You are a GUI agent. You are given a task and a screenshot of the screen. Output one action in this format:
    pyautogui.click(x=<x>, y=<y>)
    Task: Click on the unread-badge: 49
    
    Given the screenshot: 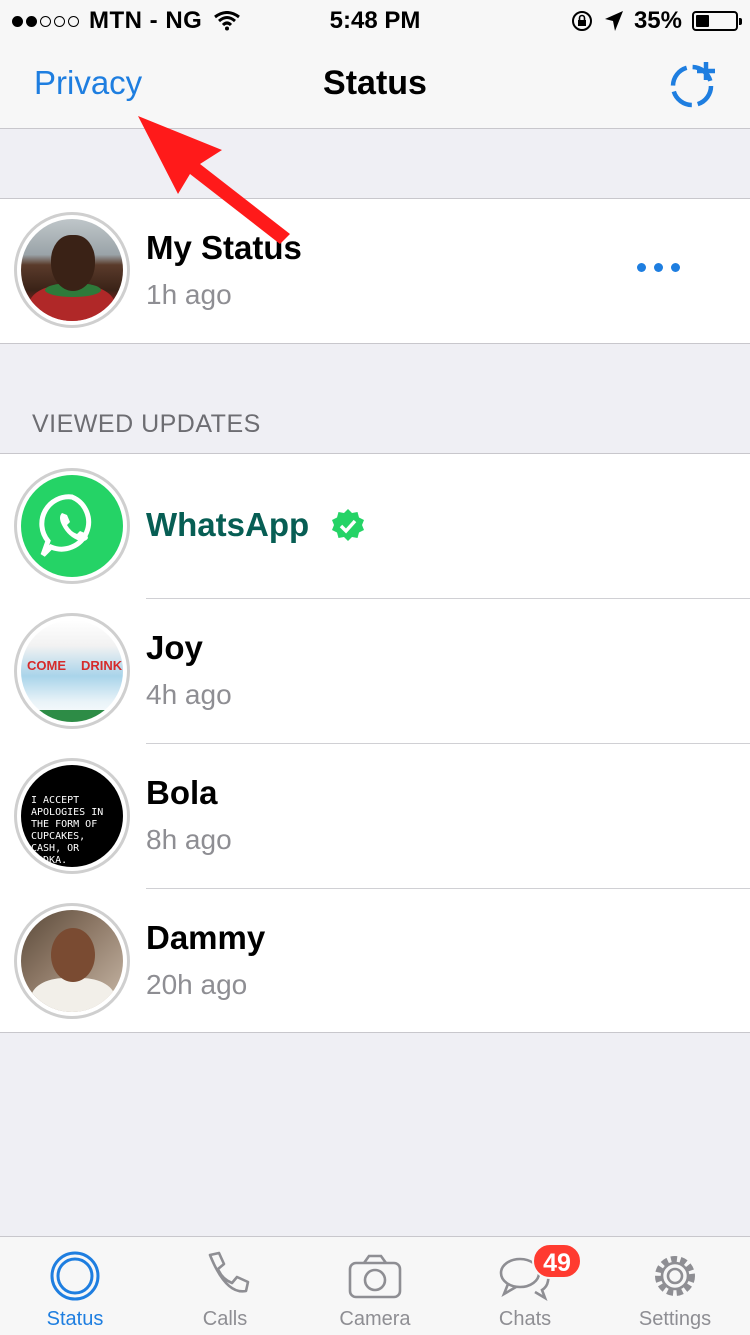 What is the action you would take?
    pyautogui.click(x=557, y=1261)
    